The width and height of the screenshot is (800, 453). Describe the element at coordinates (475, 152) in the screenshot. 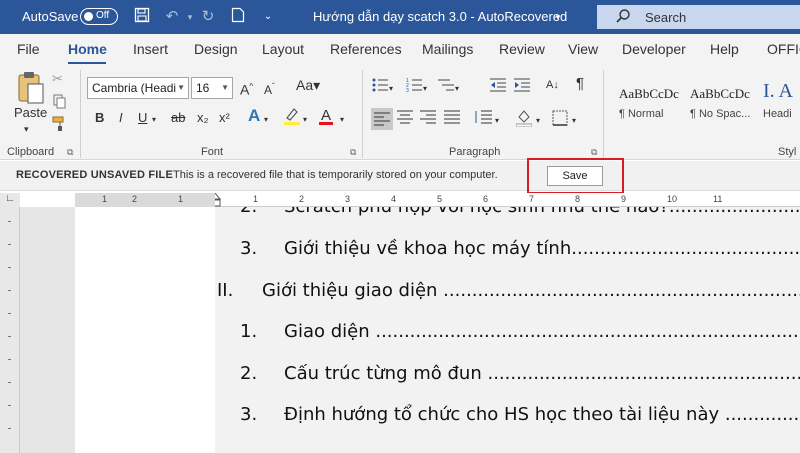

I see `paragraph-group-label: Paragraph` at that location.